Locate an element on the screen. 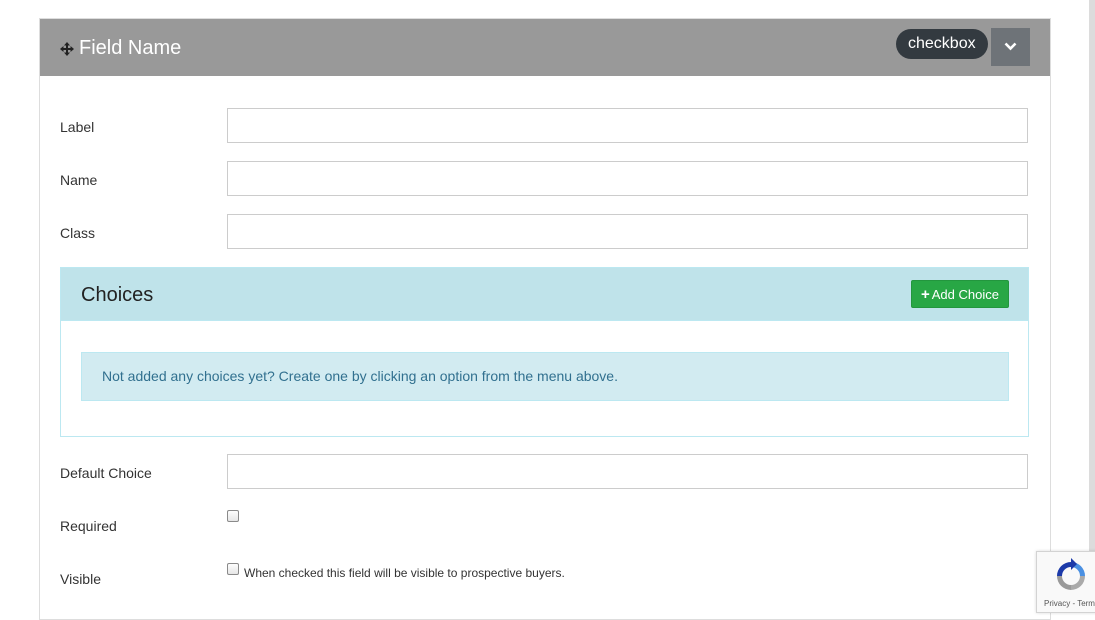 This screenshot has width=1095, height=620. chevron-down-icon is located at coordinates (1010, 46).